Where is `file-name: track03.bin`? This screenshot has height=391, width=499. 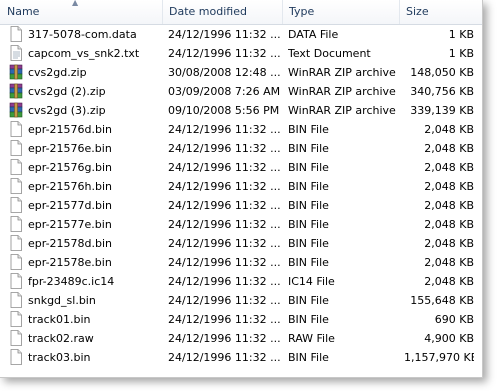
file-name: track03.bin is located at coordinates (59, 357).